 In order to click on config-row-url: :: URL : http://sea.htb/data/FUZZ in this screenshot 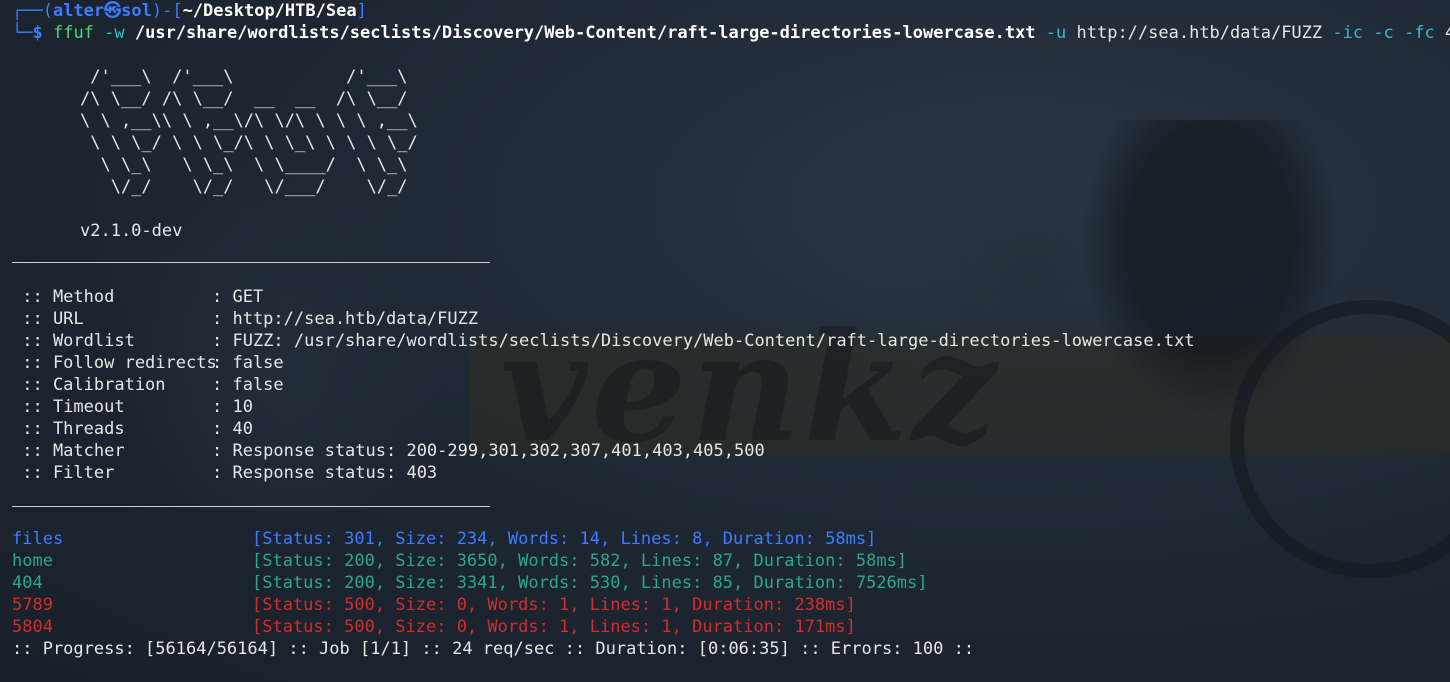, I will do `click(245, 319)`.